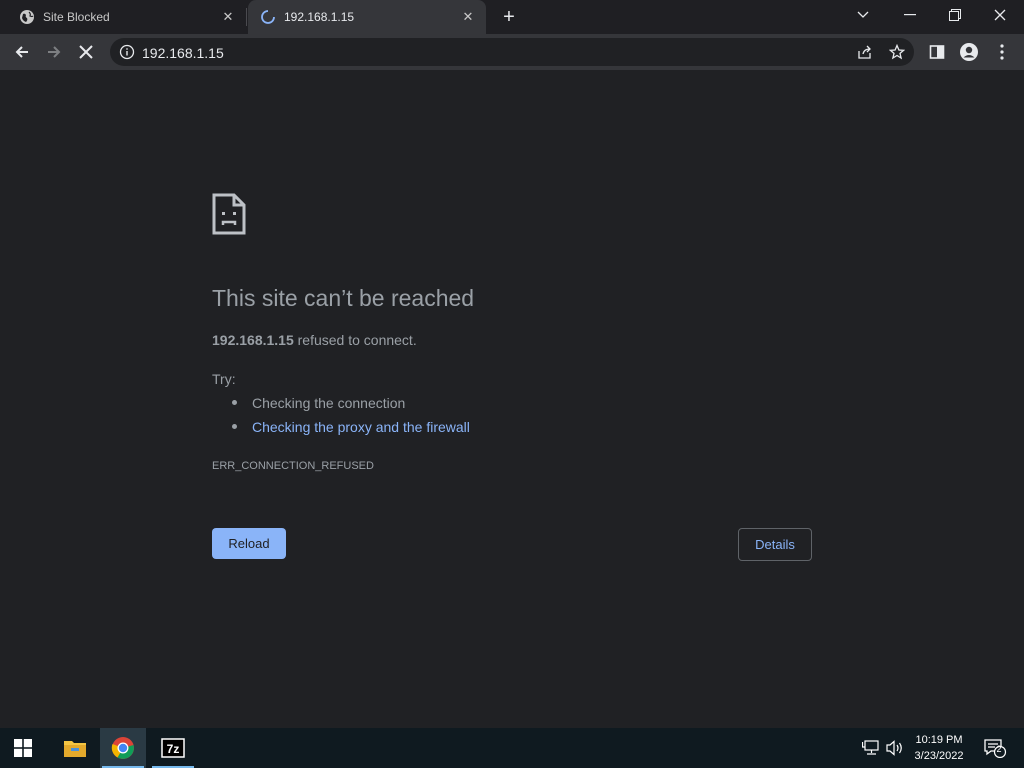  What do you see at coordinates (27, 17) in the screenshot?
I see `globe-icon` at bounding box center [27, 17].